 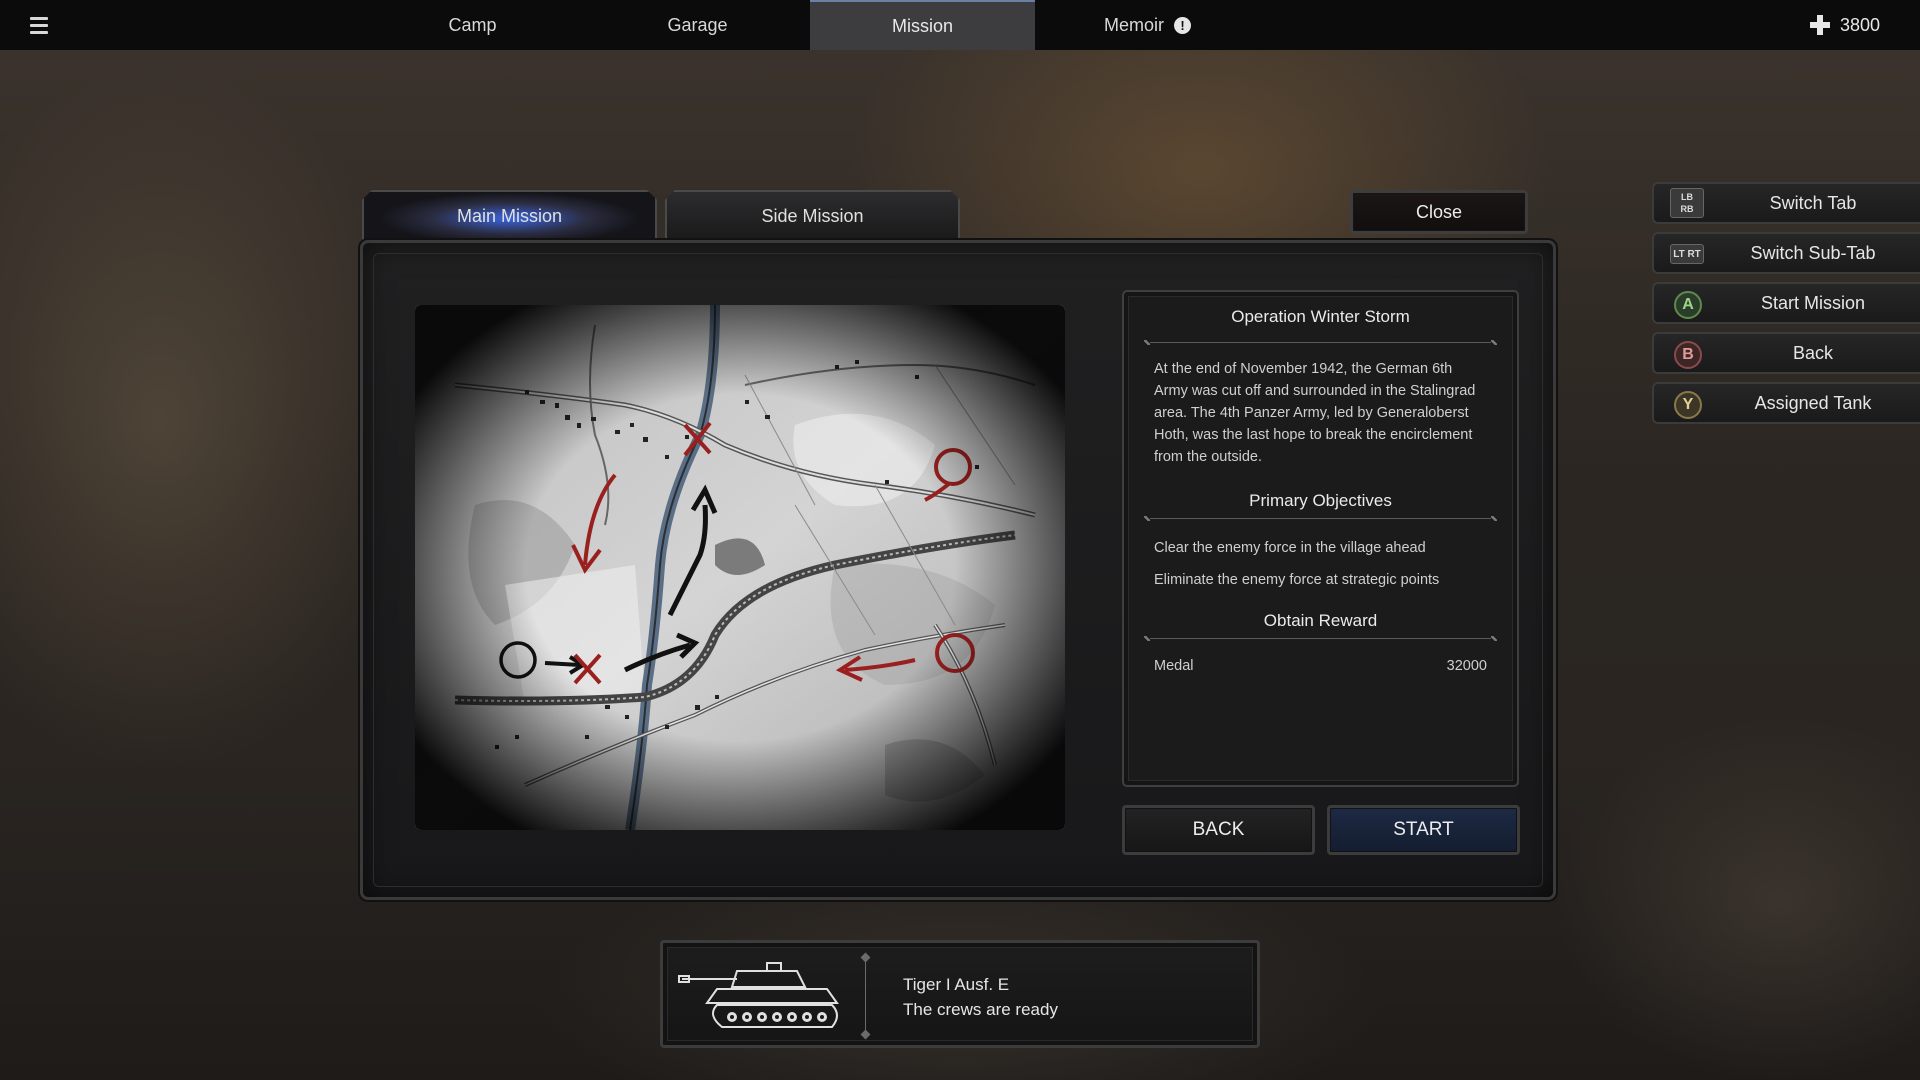 I want to click on b-button-icon: B, so click(x=1688, y=355).